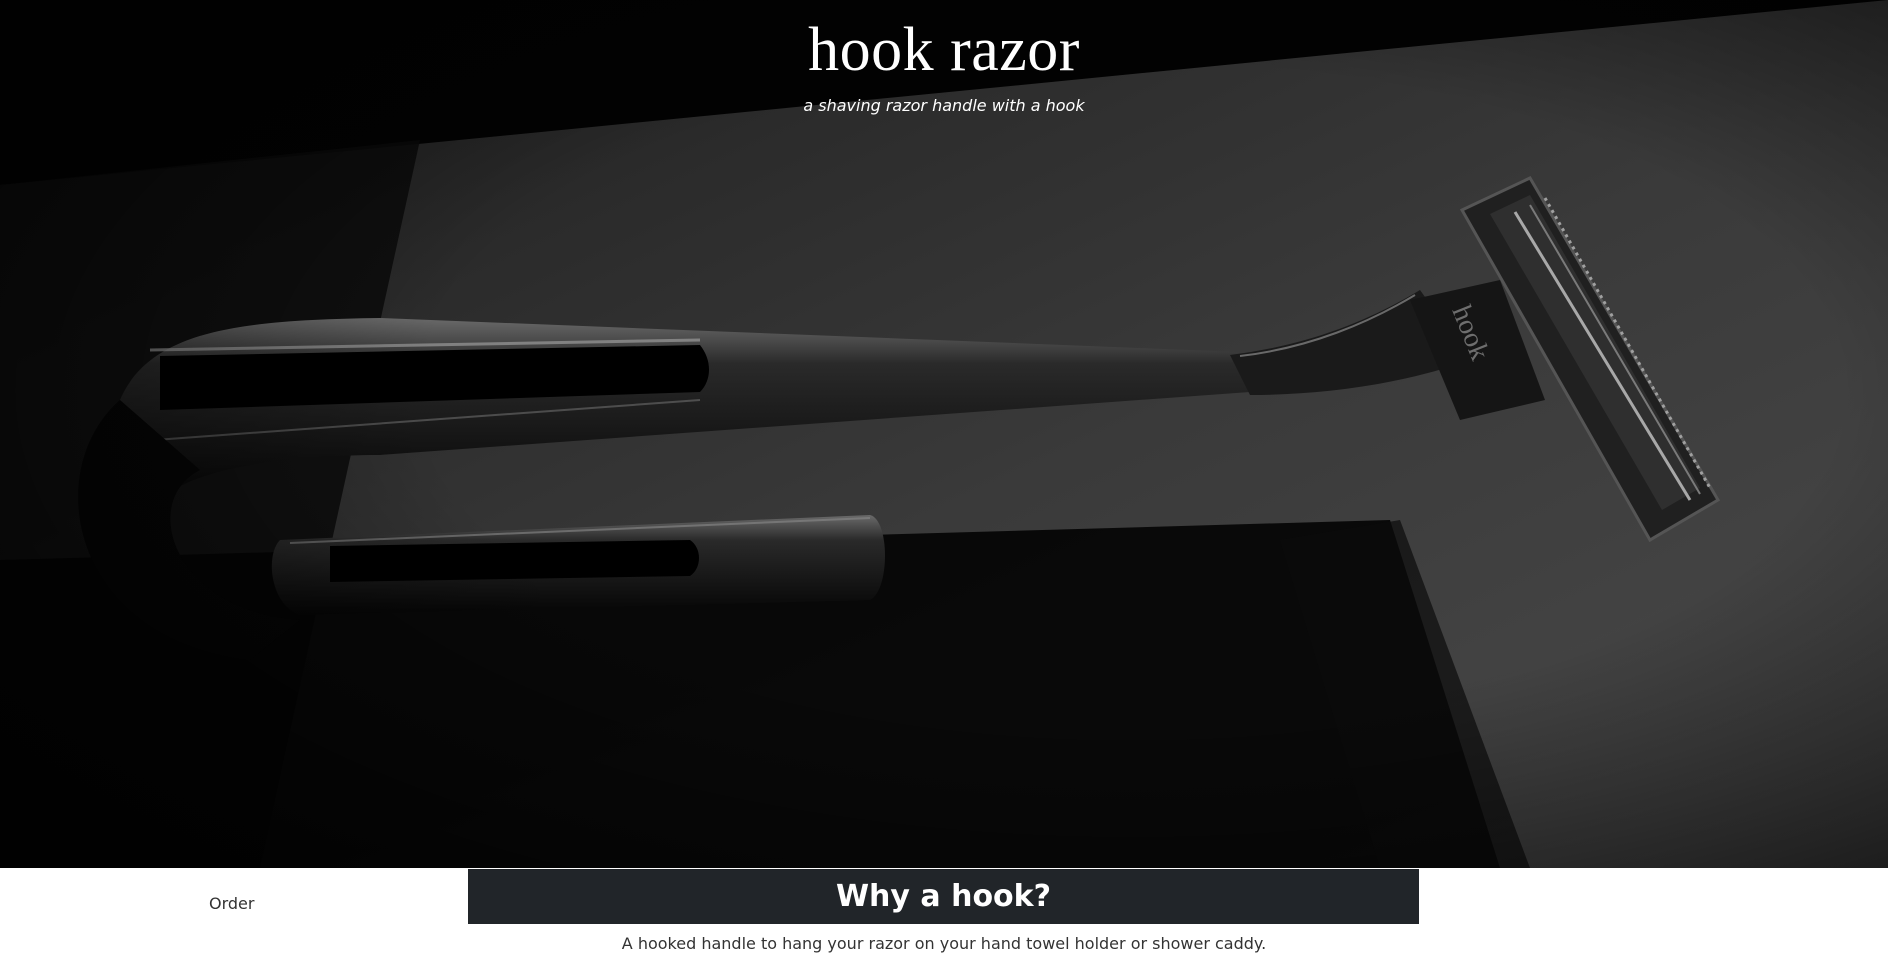 The image size is (1888, 958). Describe the element at coordinates (944, 105) in the screenshot. I see `site-subtitle: a shaving razor handle with a hook` at that location.